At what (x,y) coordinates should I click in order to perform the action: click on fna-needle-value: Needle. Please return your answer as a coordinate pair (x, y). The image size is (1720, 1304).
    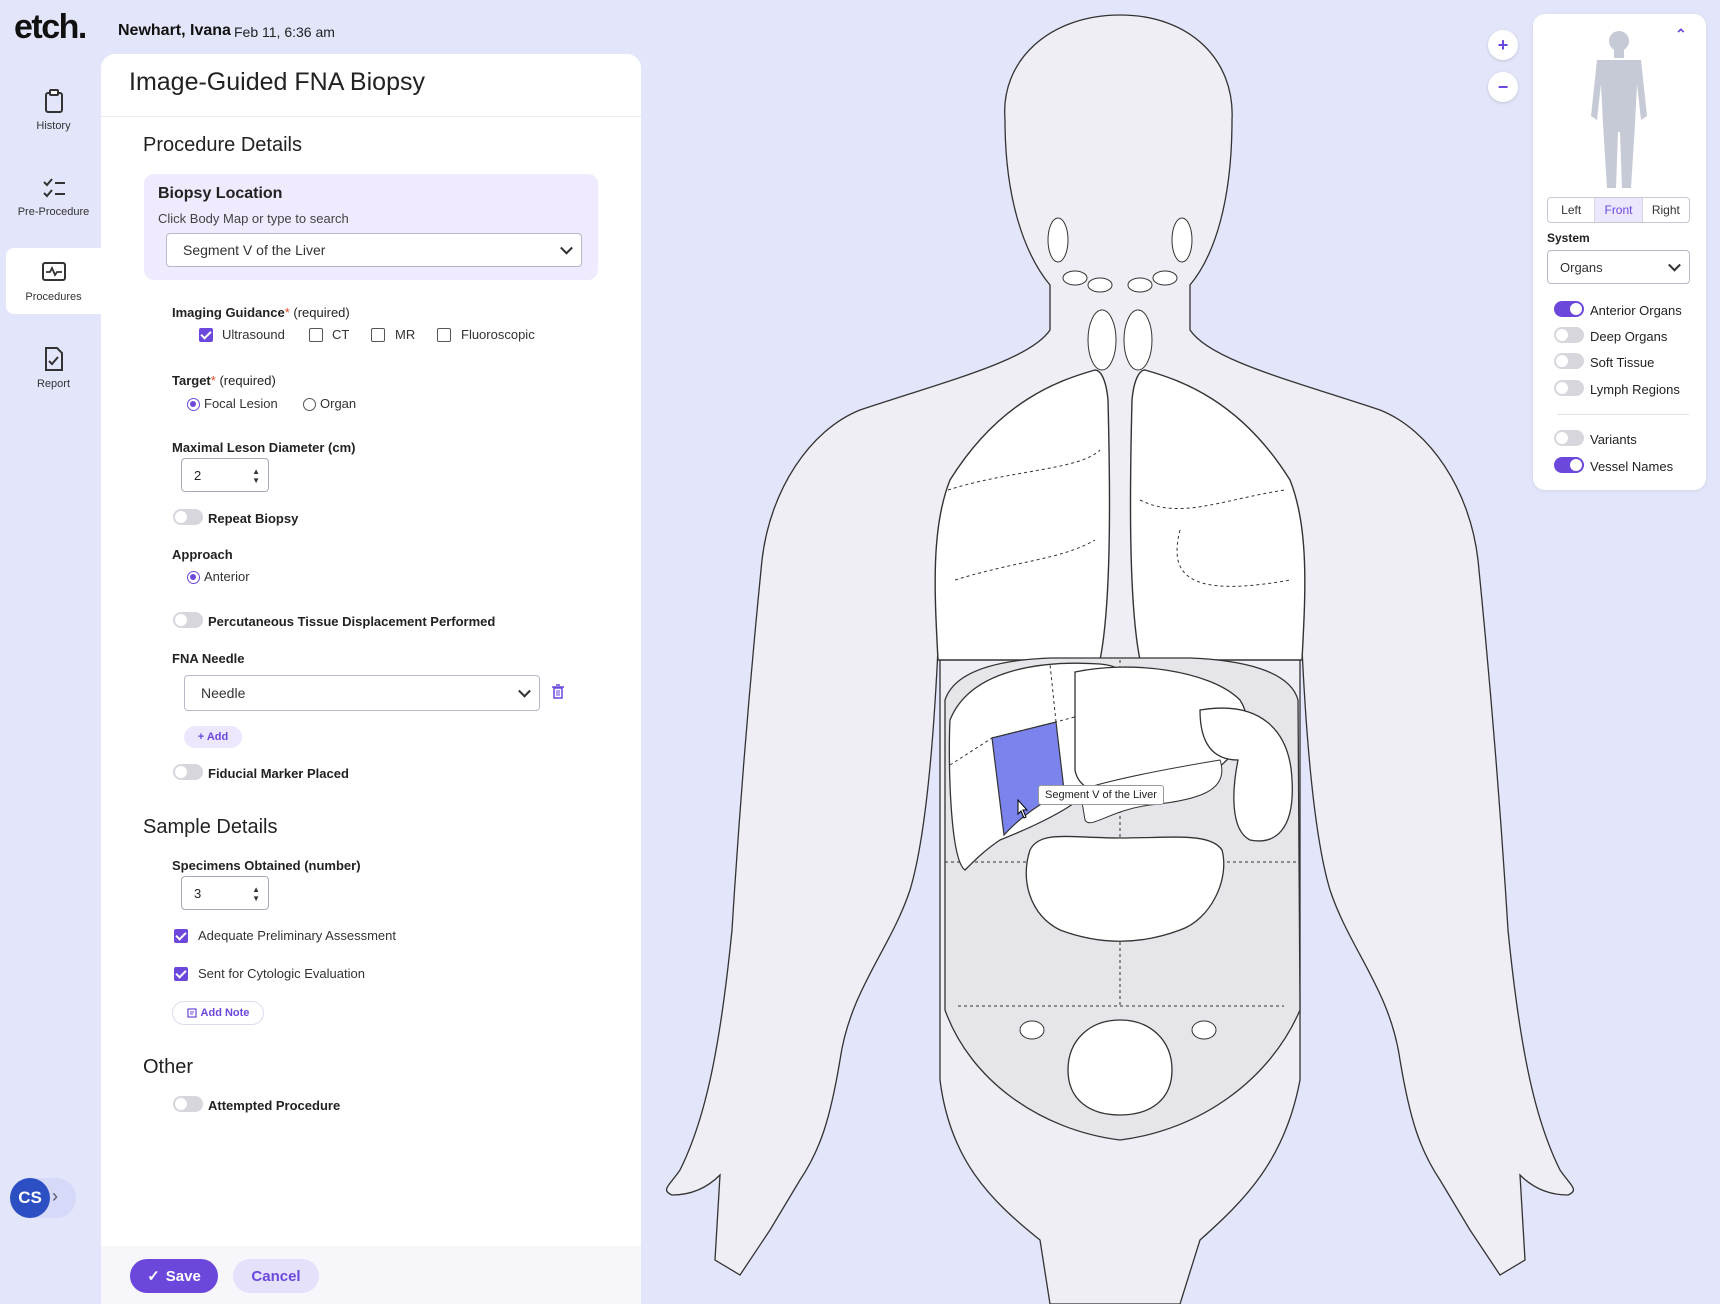
    Looking at the image, I should click on (223, 693).